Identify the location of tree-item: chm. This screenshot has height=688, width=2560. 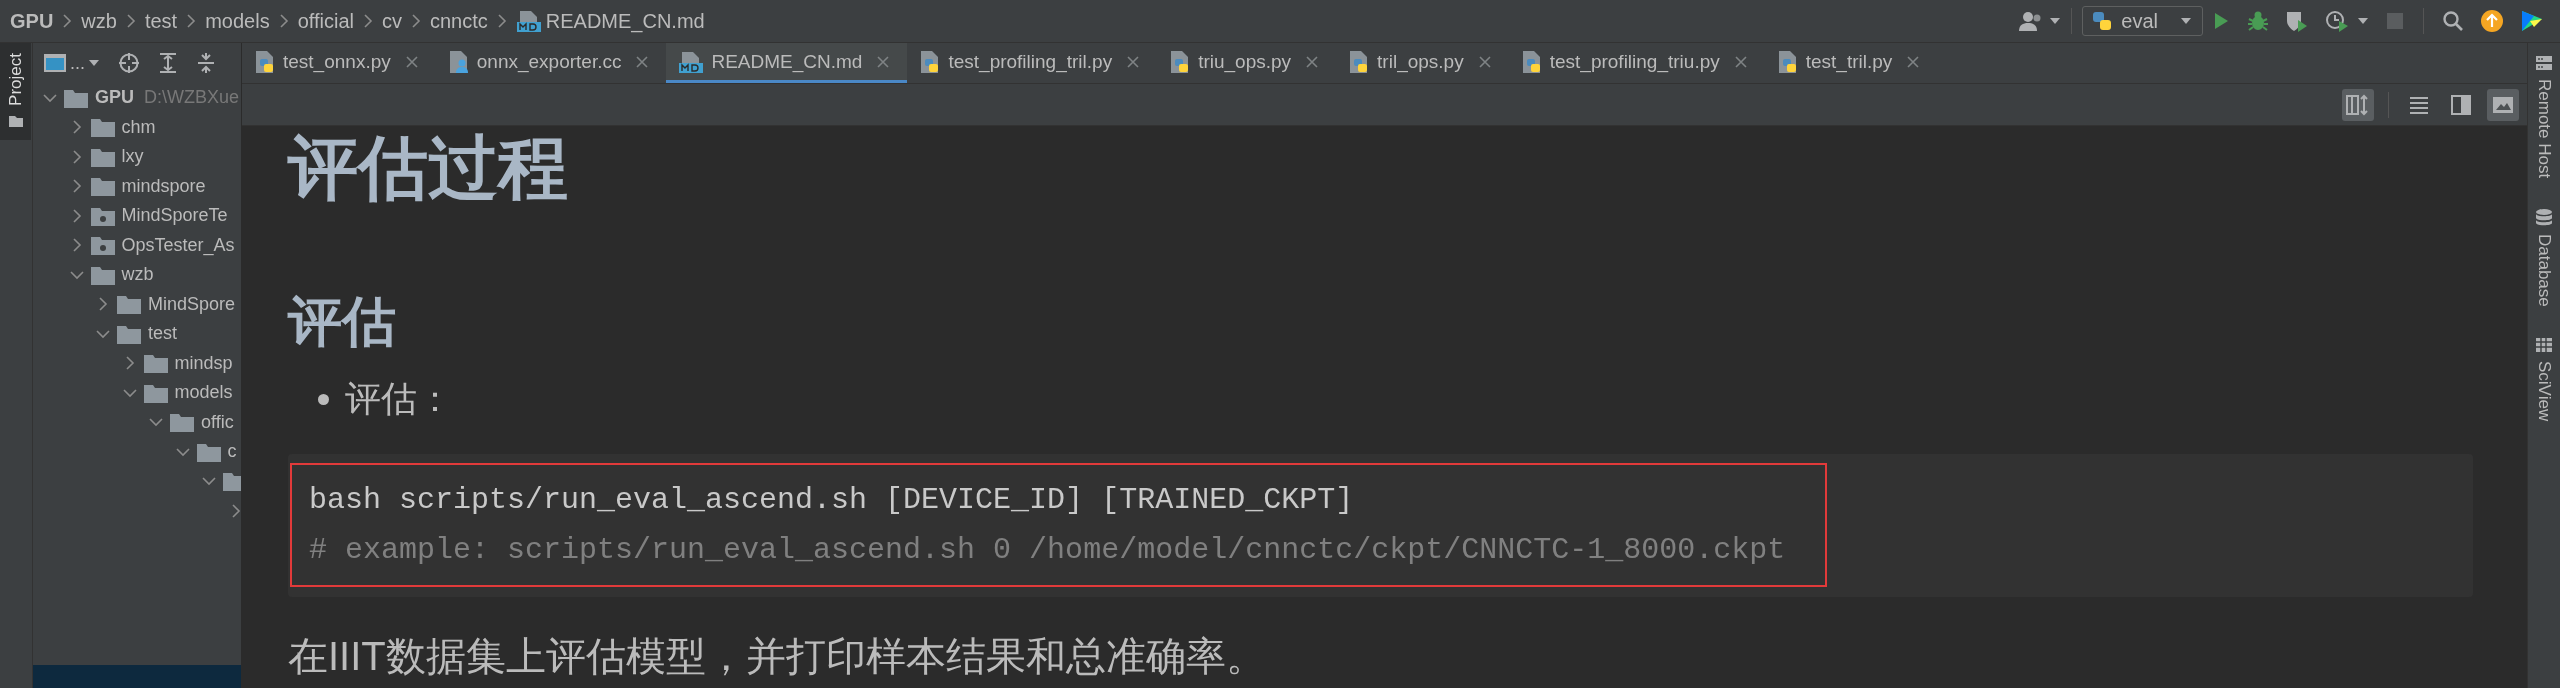
(138, 127).